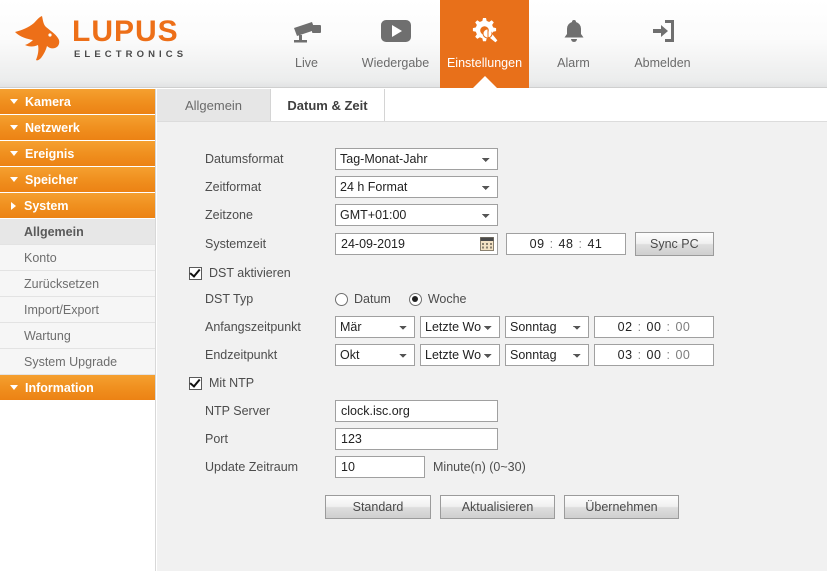 The image size is (827, 571). Describe the element at coordinates (547, 355) in the screenshot. I see `dst-end-day-select: Sonntag` at that location.